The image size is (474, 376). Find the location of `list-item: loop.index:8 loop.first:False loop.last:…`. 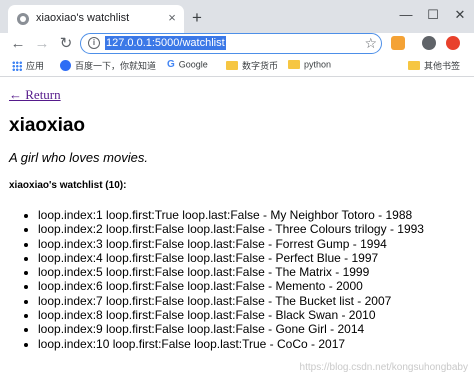

list-item: loop.index:8 loop.first:False loop.last:… is located at coordinates (231, 315).